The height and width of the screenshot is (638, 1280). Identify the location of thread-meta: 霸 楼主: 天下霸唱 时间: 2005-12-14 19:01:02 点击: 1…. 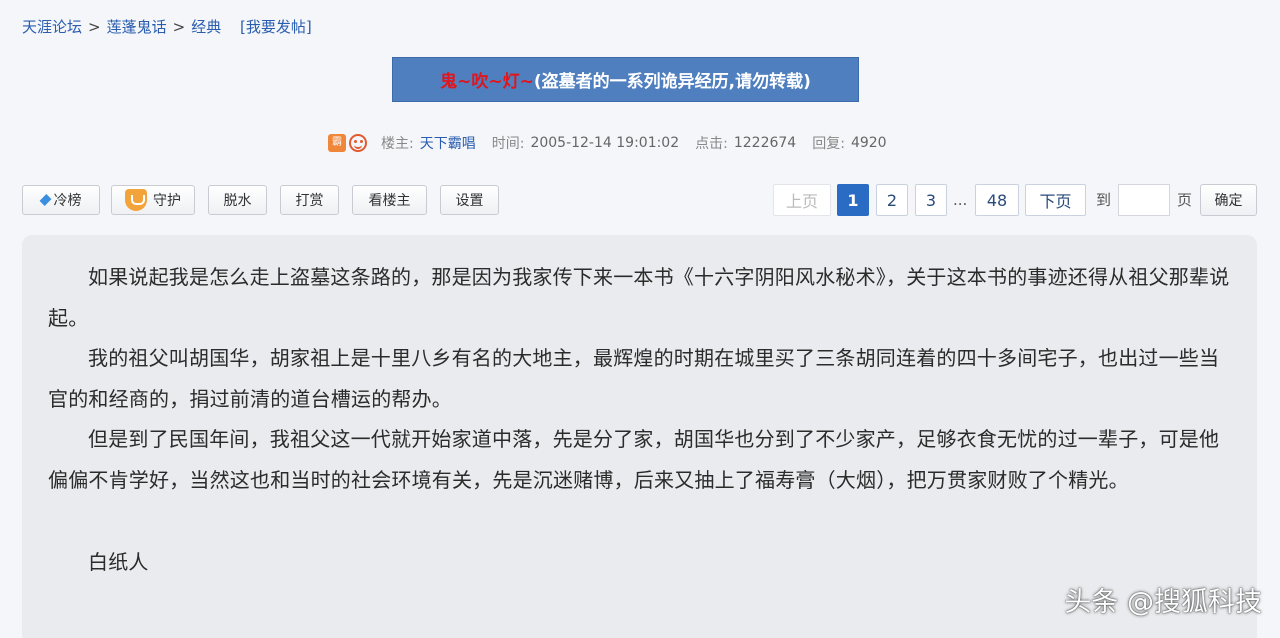
(615, 143).